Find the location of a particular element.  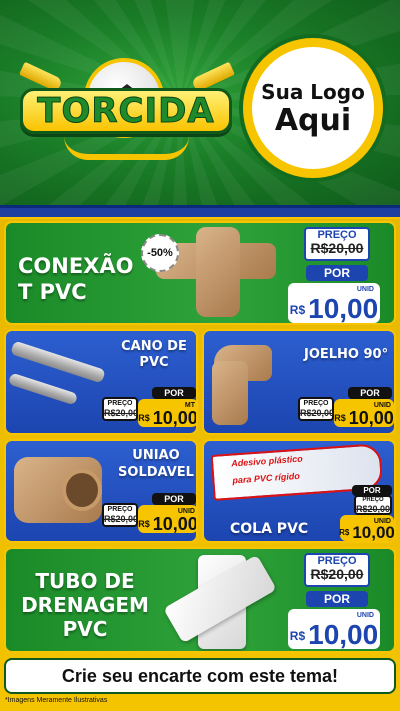

product-title: COLA PVC is located at coordinates (269, 529).